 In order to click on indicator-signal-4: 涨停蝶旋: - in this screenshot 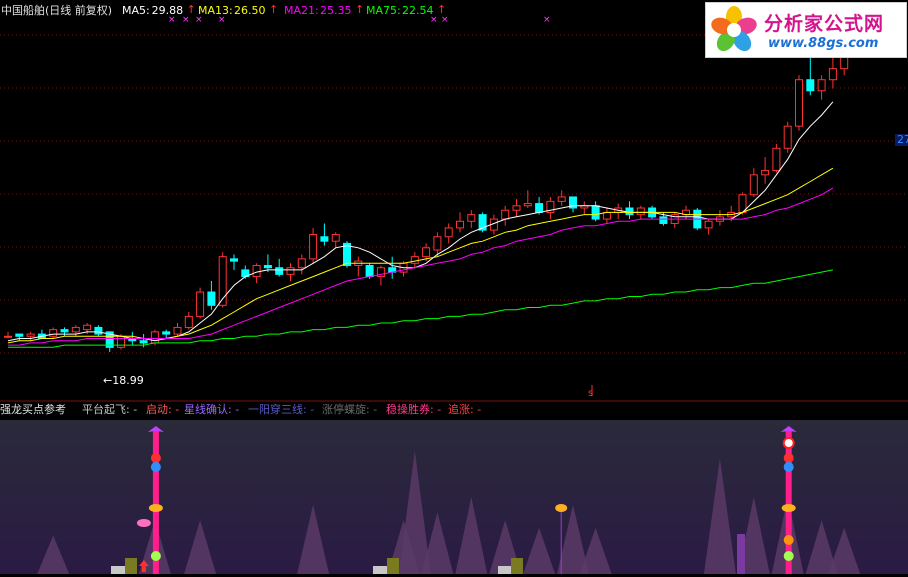, I will do `click(349, 410)`.